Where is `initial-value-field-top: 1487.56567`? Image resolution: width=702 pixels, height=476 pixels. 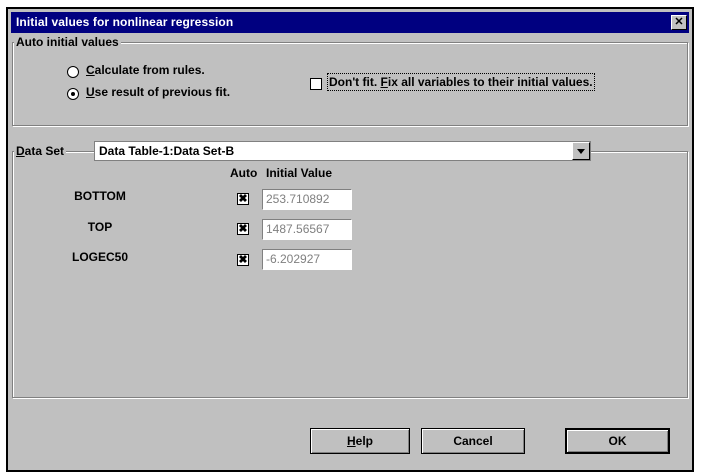 initial-value-field-top: 1487.56567 is located at coordinates (307, 229).